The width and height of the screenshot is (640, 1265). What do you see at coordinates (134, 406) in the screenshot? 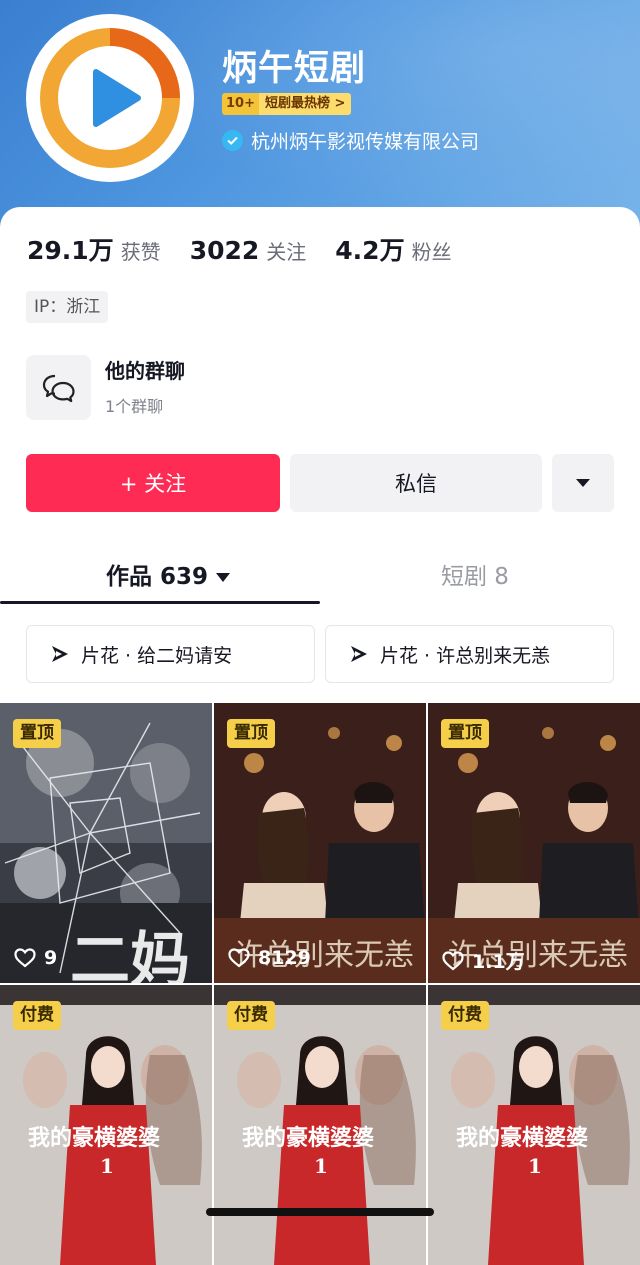
I see `group-chat-count: 1个群聊` at bounding box center [134, 406].